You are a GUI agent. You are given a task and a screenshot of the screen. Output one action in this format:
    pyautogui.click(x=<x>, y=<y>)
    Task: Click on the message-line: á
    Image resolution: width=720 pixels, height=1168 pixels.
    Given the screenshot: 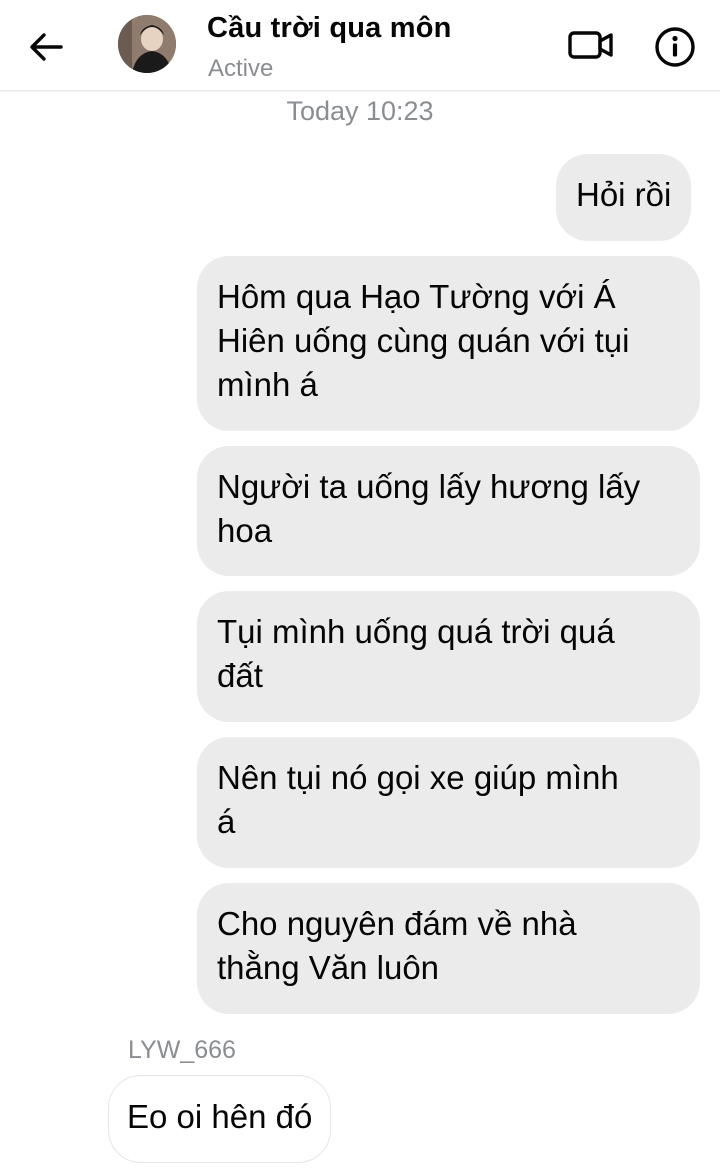 What is the action you would take?
    pyautogui.click(x=226, y=821)
    